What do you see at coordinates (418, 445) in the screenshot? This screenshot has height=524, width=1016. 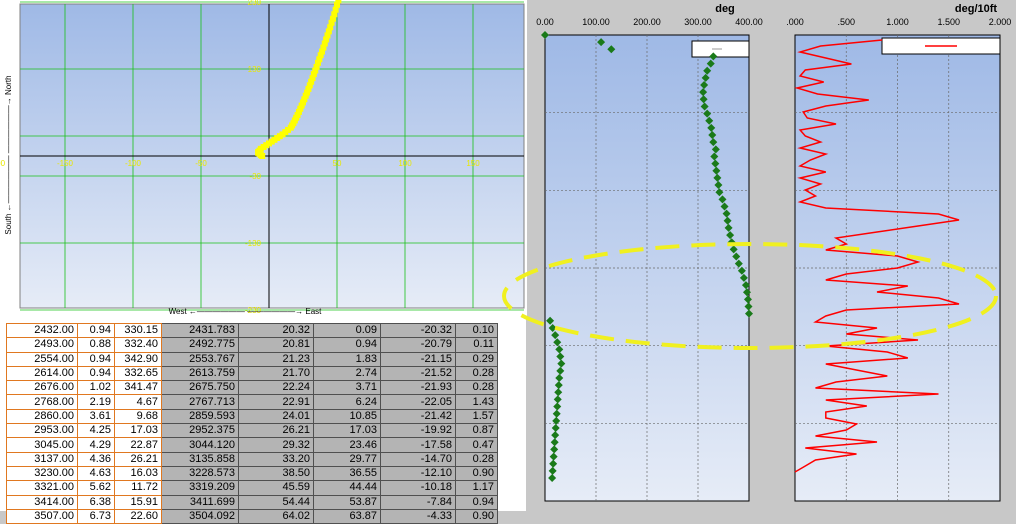 I see `survey-cell: -17.58` at bounding box center [418, 445].